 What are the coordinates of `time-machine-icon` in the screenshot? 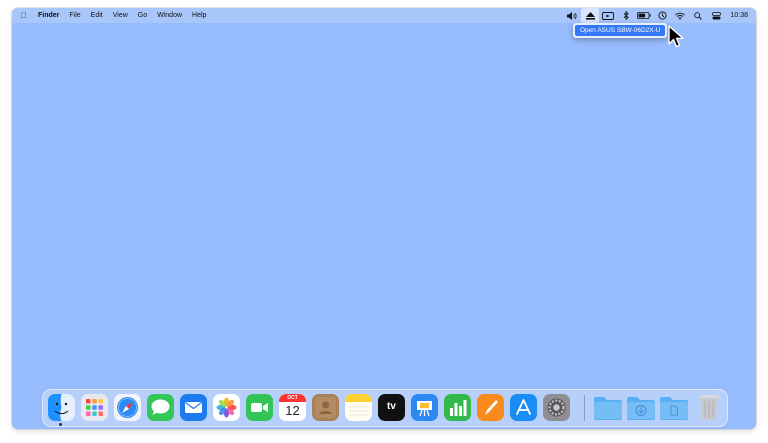 It's located at (662, 15).